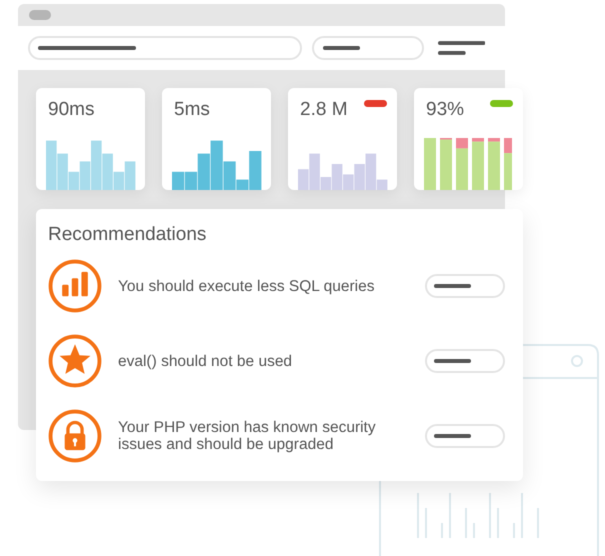  I want to click on recommendation-text: eval() should not be used, so click(206, 361).